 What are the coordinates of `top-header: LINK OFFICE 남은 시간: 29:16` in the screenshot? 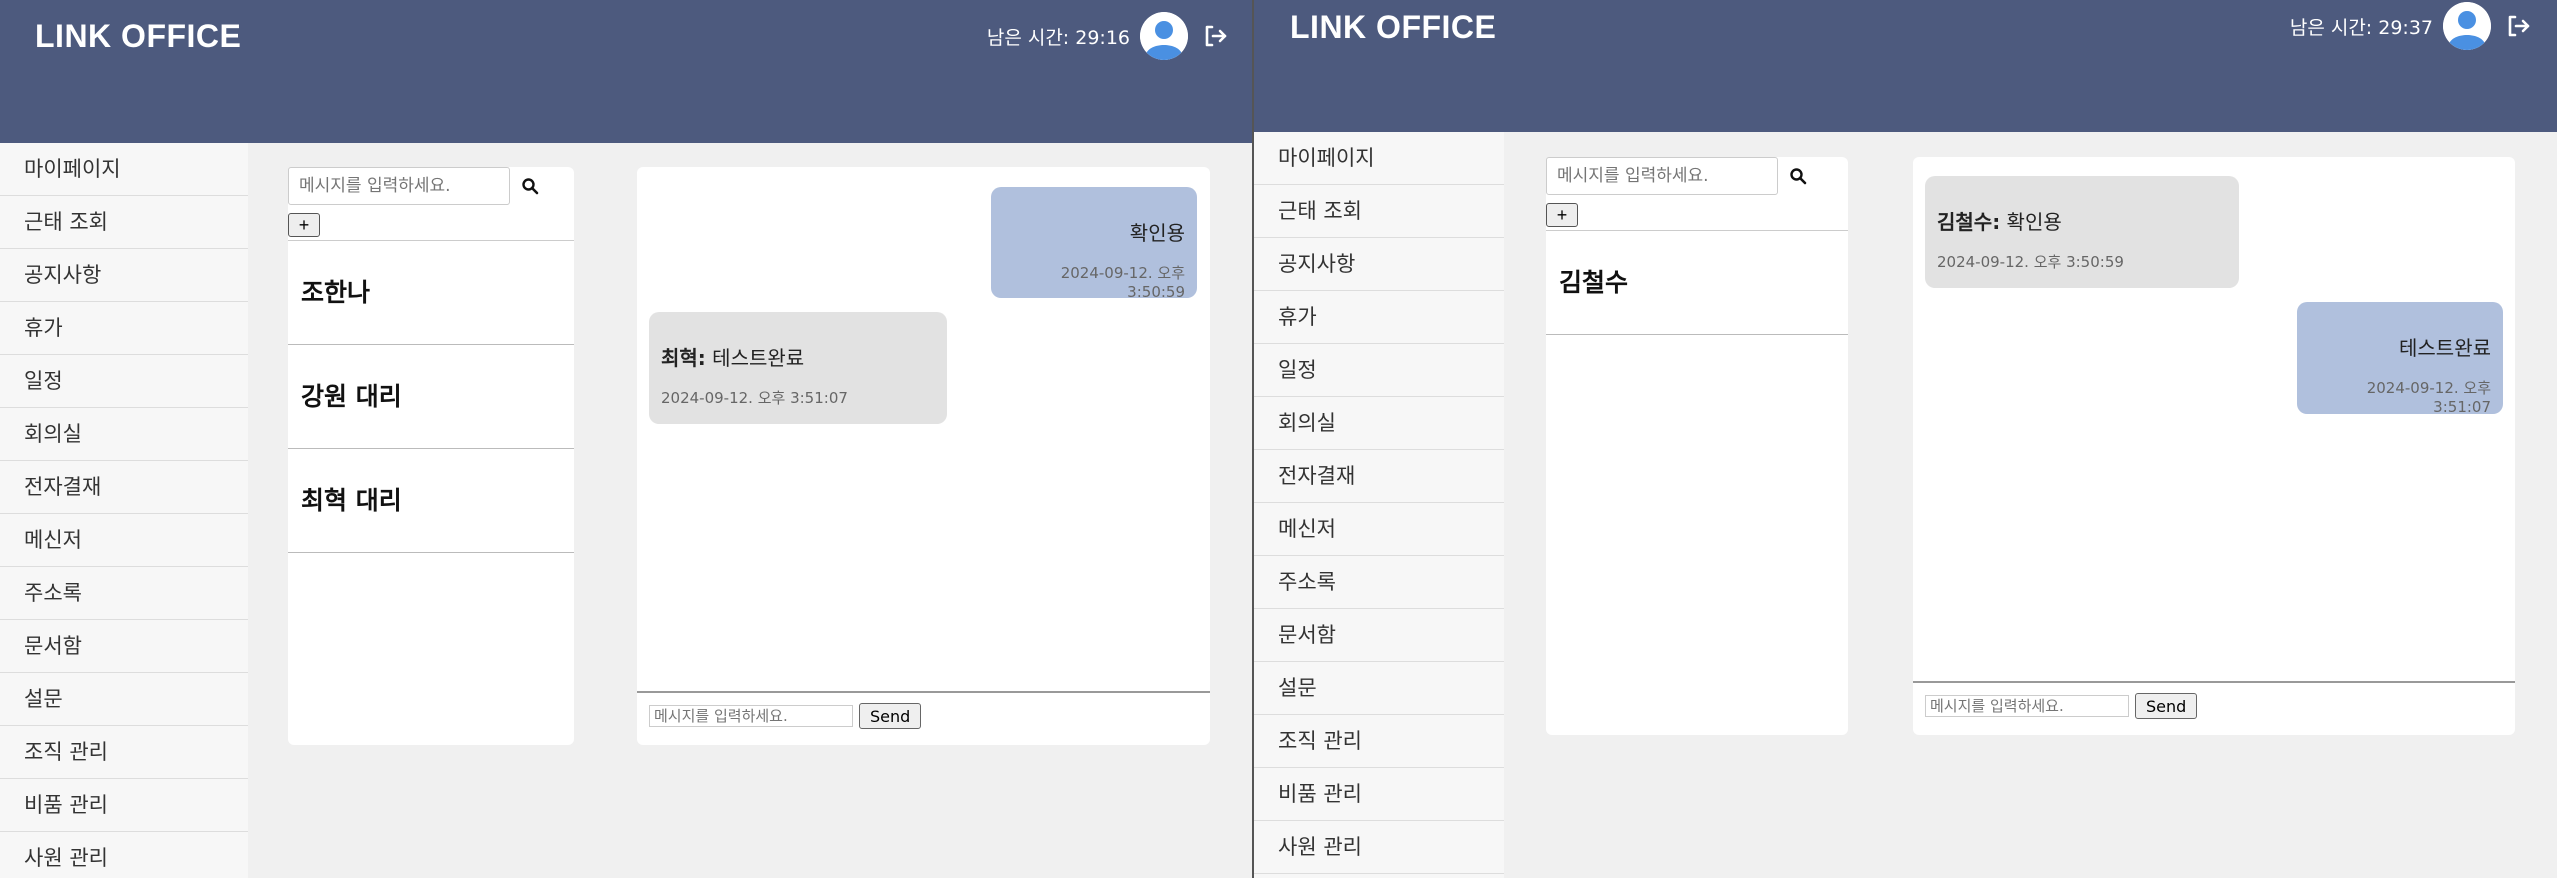 It's located at (626, 71).